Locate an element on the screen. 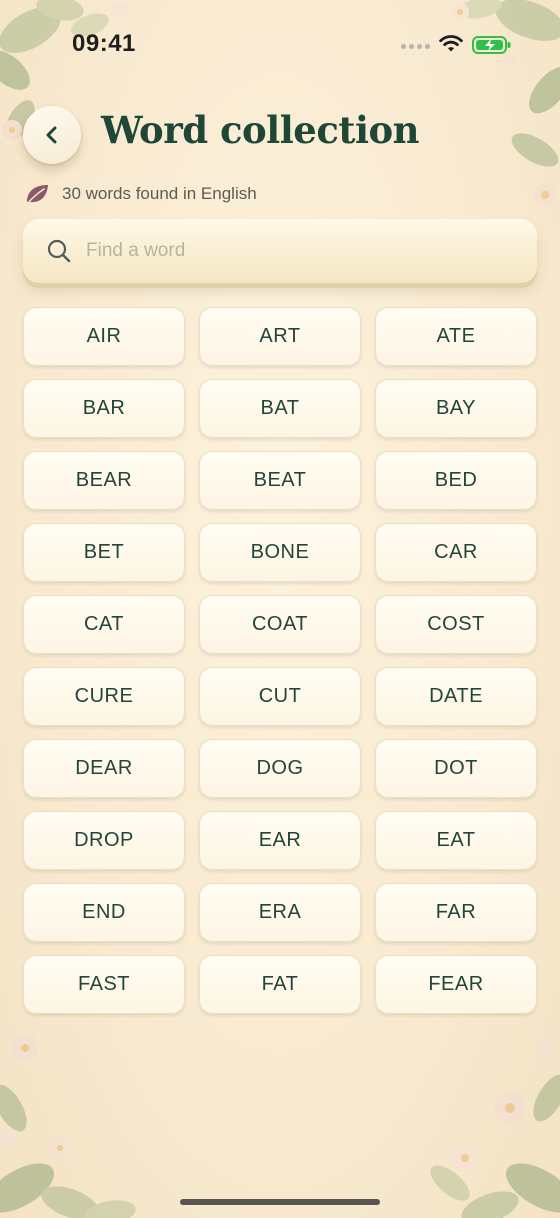  battery-charging-icon is located at coordinates (491, 45).